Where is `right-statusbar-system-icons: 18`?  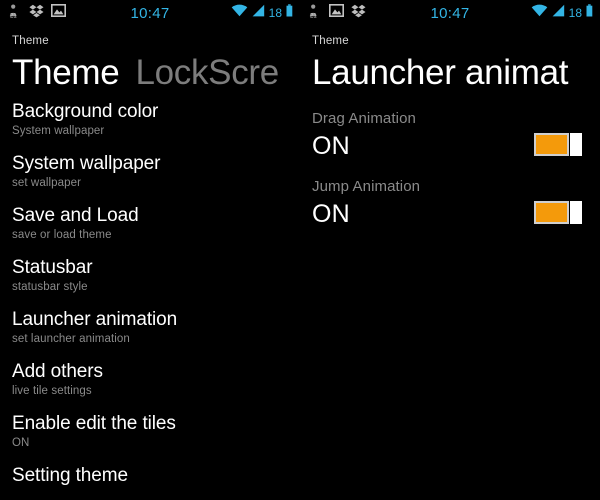
right-statusbar-system-icons: 18 is located at coordinates (562, 13).